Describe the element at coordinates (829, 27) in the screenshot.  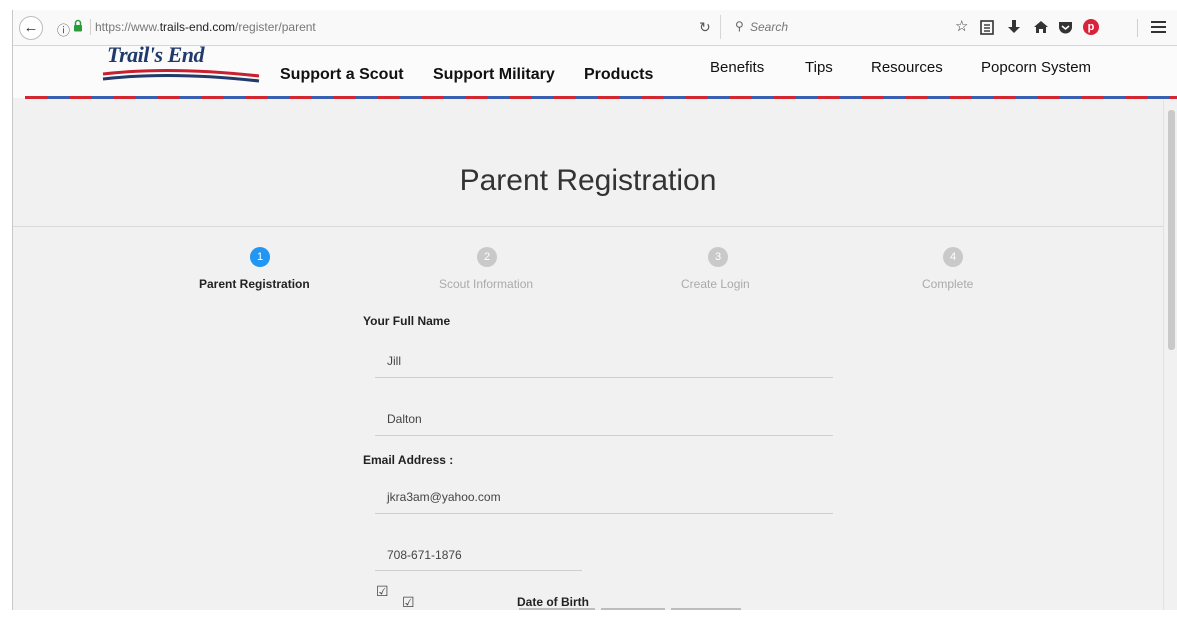
I see `search-input: ⚲ Search` at that location.